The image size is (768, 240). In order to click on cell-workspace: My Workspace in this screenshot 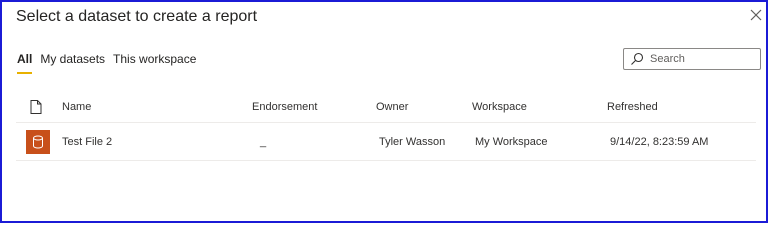, I will do `click(511, 142)`.